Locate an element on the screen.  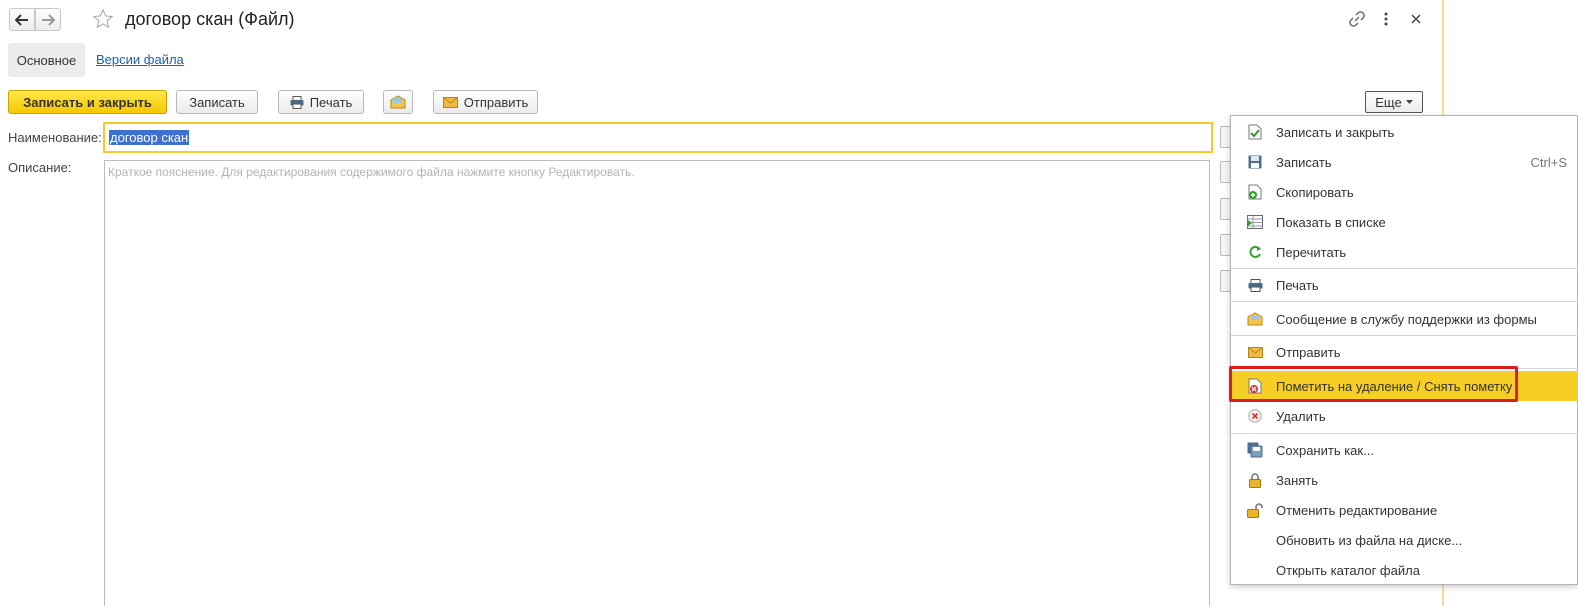
lock-icon is located at coordinates (1255, 480).